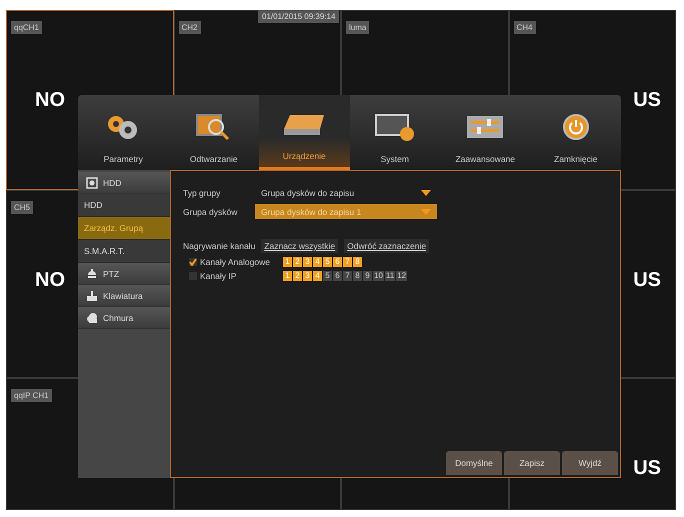  I want to click on channel-label: CH5, so click(22, 207).